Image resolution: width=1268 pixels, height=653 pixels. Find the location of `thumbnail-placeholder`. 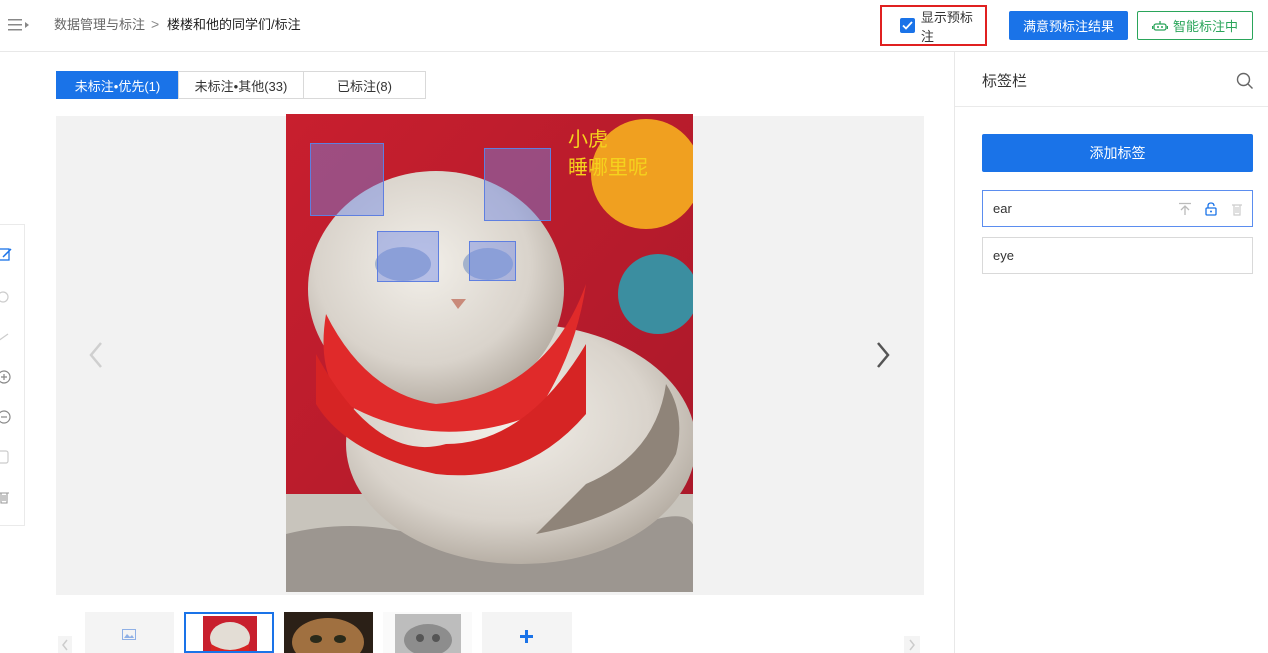

thumbnail-placeholder is located at coordinates (129, 632).